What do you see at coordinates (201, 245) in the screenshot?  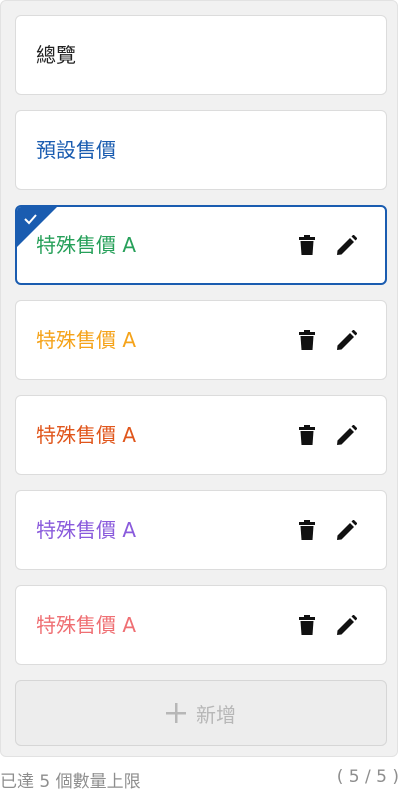 I see `card-special-price-1: 特殊售價 A` at bounding box center [201, 245].